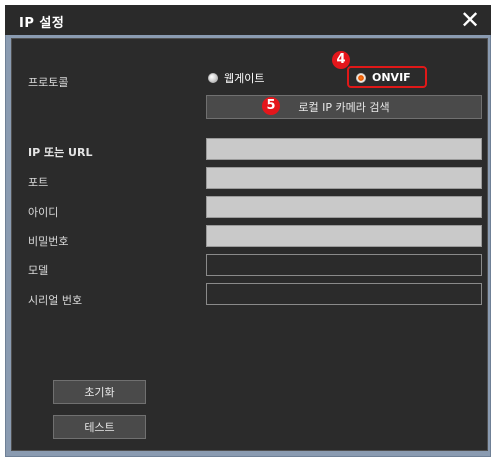 Image resolution: width=499 pixels, height=467 pixels. What do you see at coordinates (60, 152) in the screenshot?
I see `ip-url-label: IP 또는 URL` at bounding box center [60, 152].